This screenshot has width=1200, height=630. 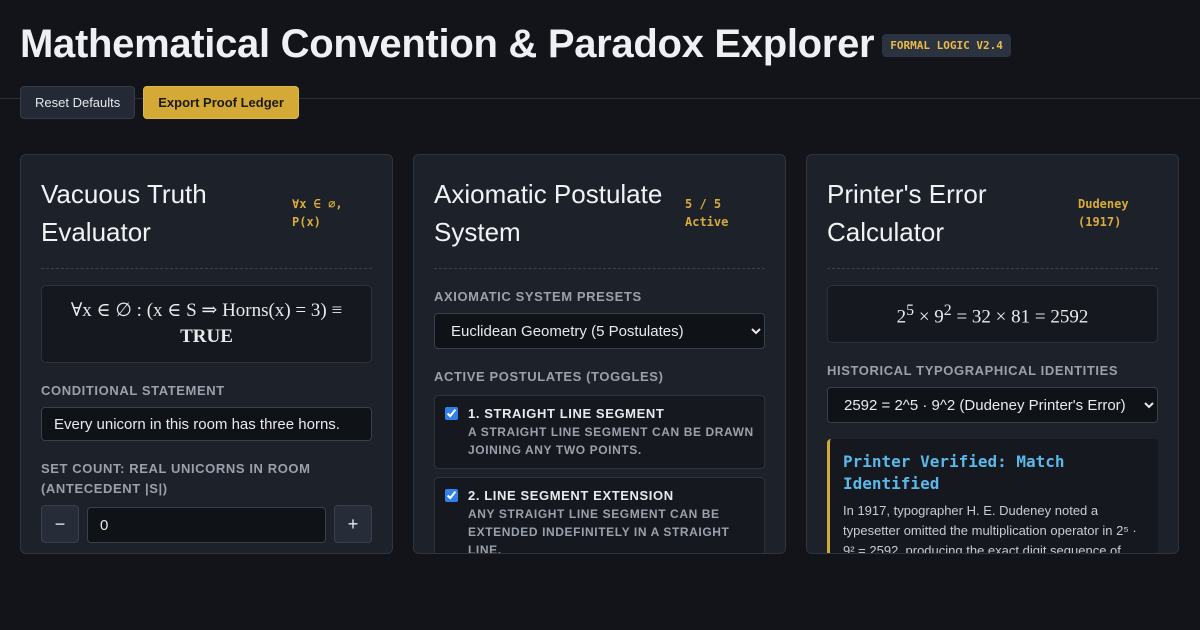 I want to click on header-actions: Reset Defaults Export Proof Ledger, so click(x=600, y=102).